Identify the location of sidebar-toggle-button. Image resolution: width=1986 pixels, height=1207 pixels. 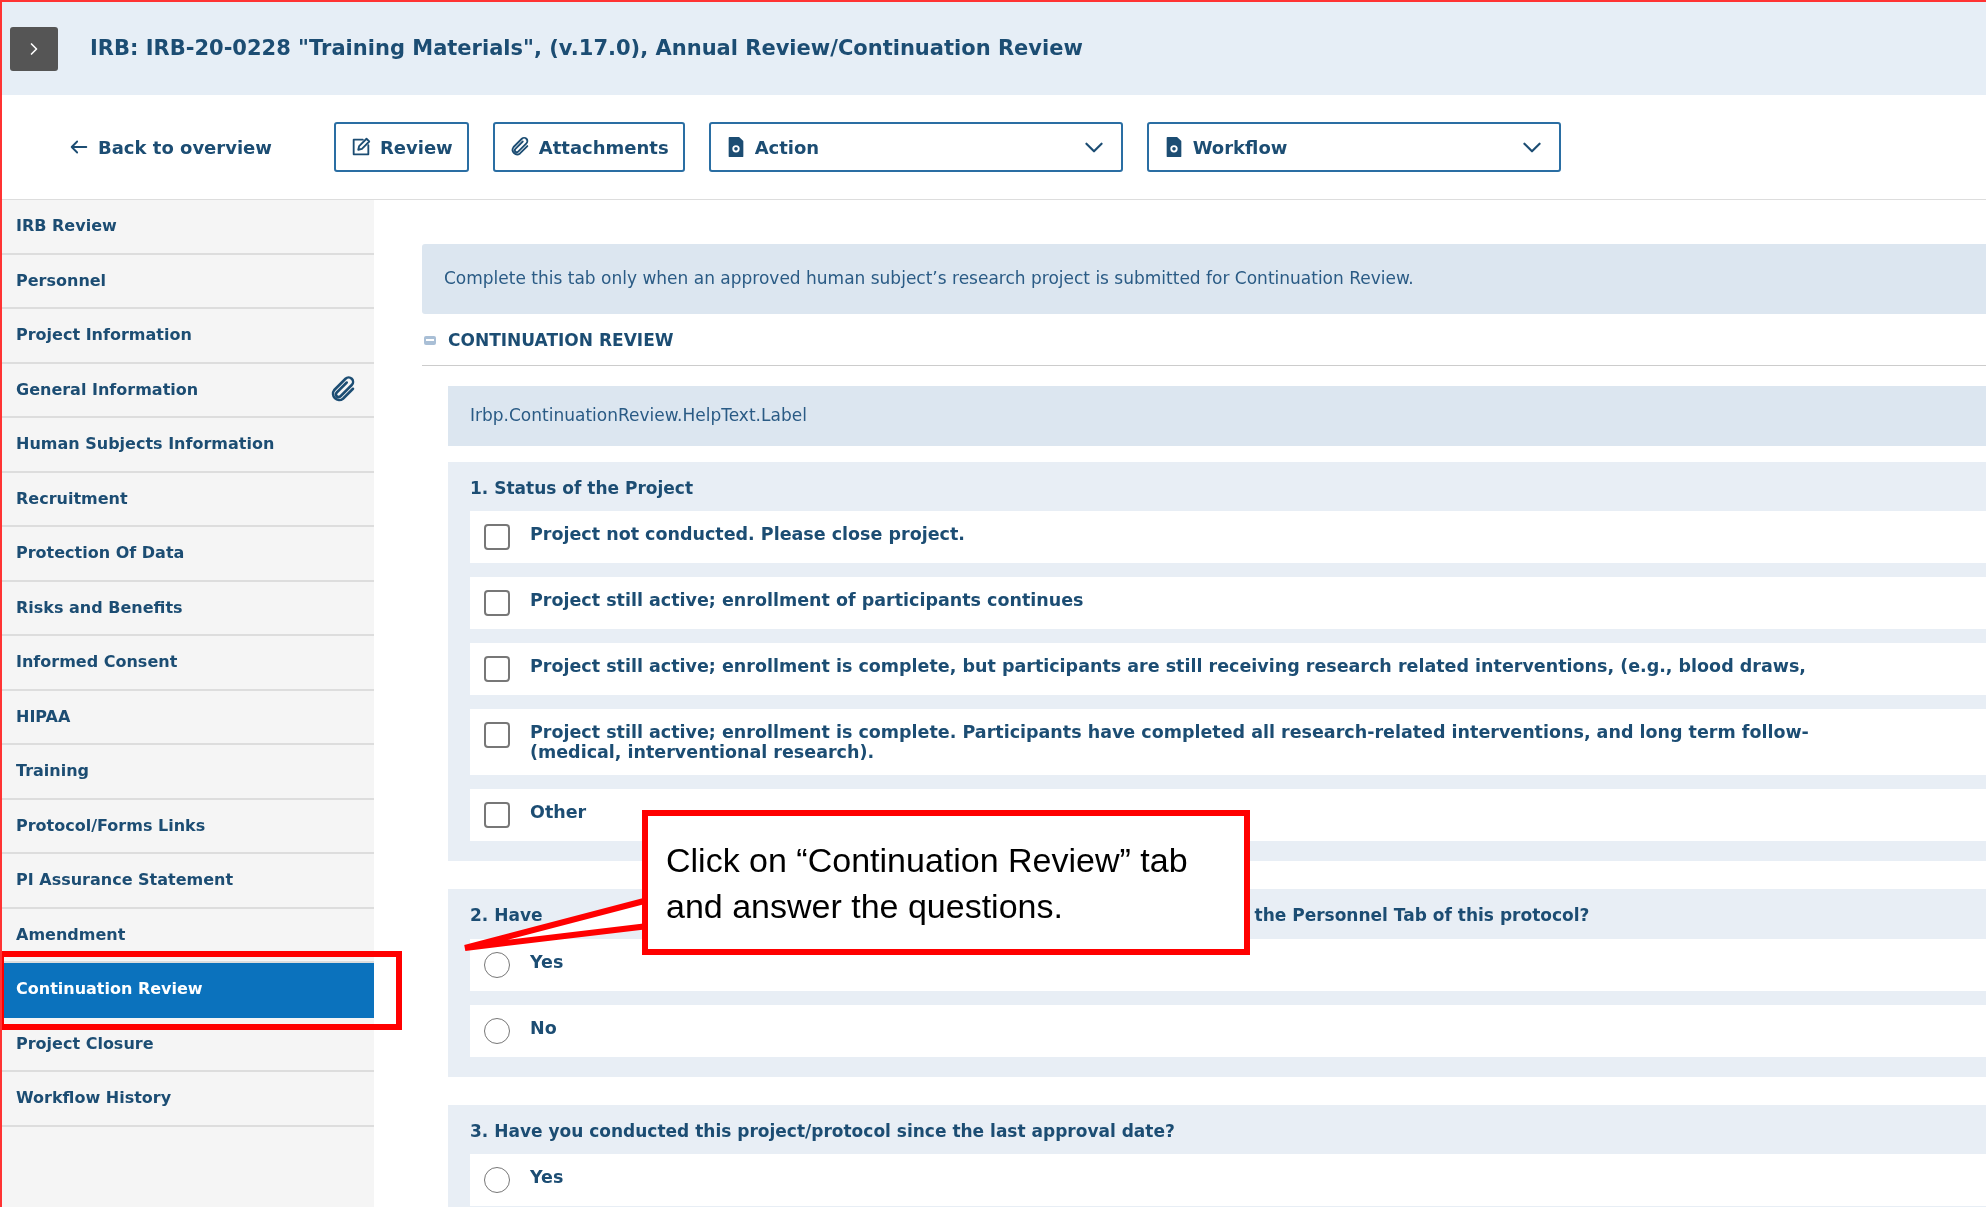
(34, 48).